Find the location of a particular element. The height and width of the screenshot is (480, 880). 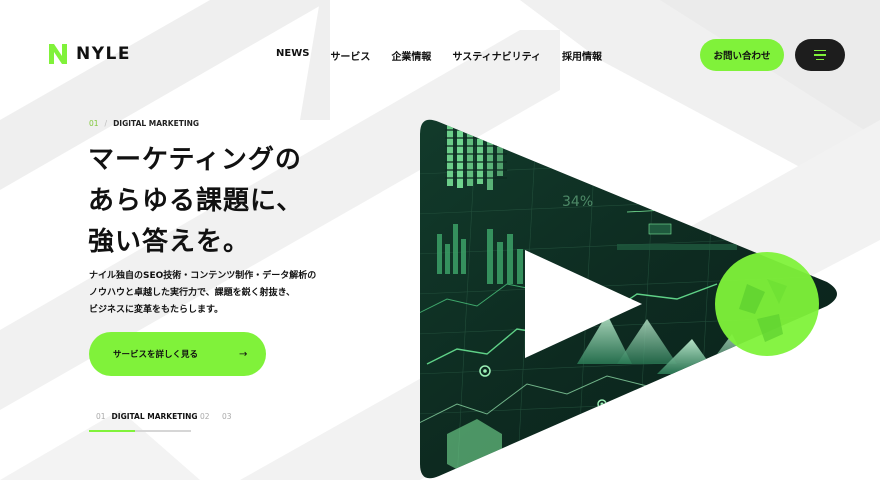

slide-tab-number: 01 is located at coordinates (101, 416).